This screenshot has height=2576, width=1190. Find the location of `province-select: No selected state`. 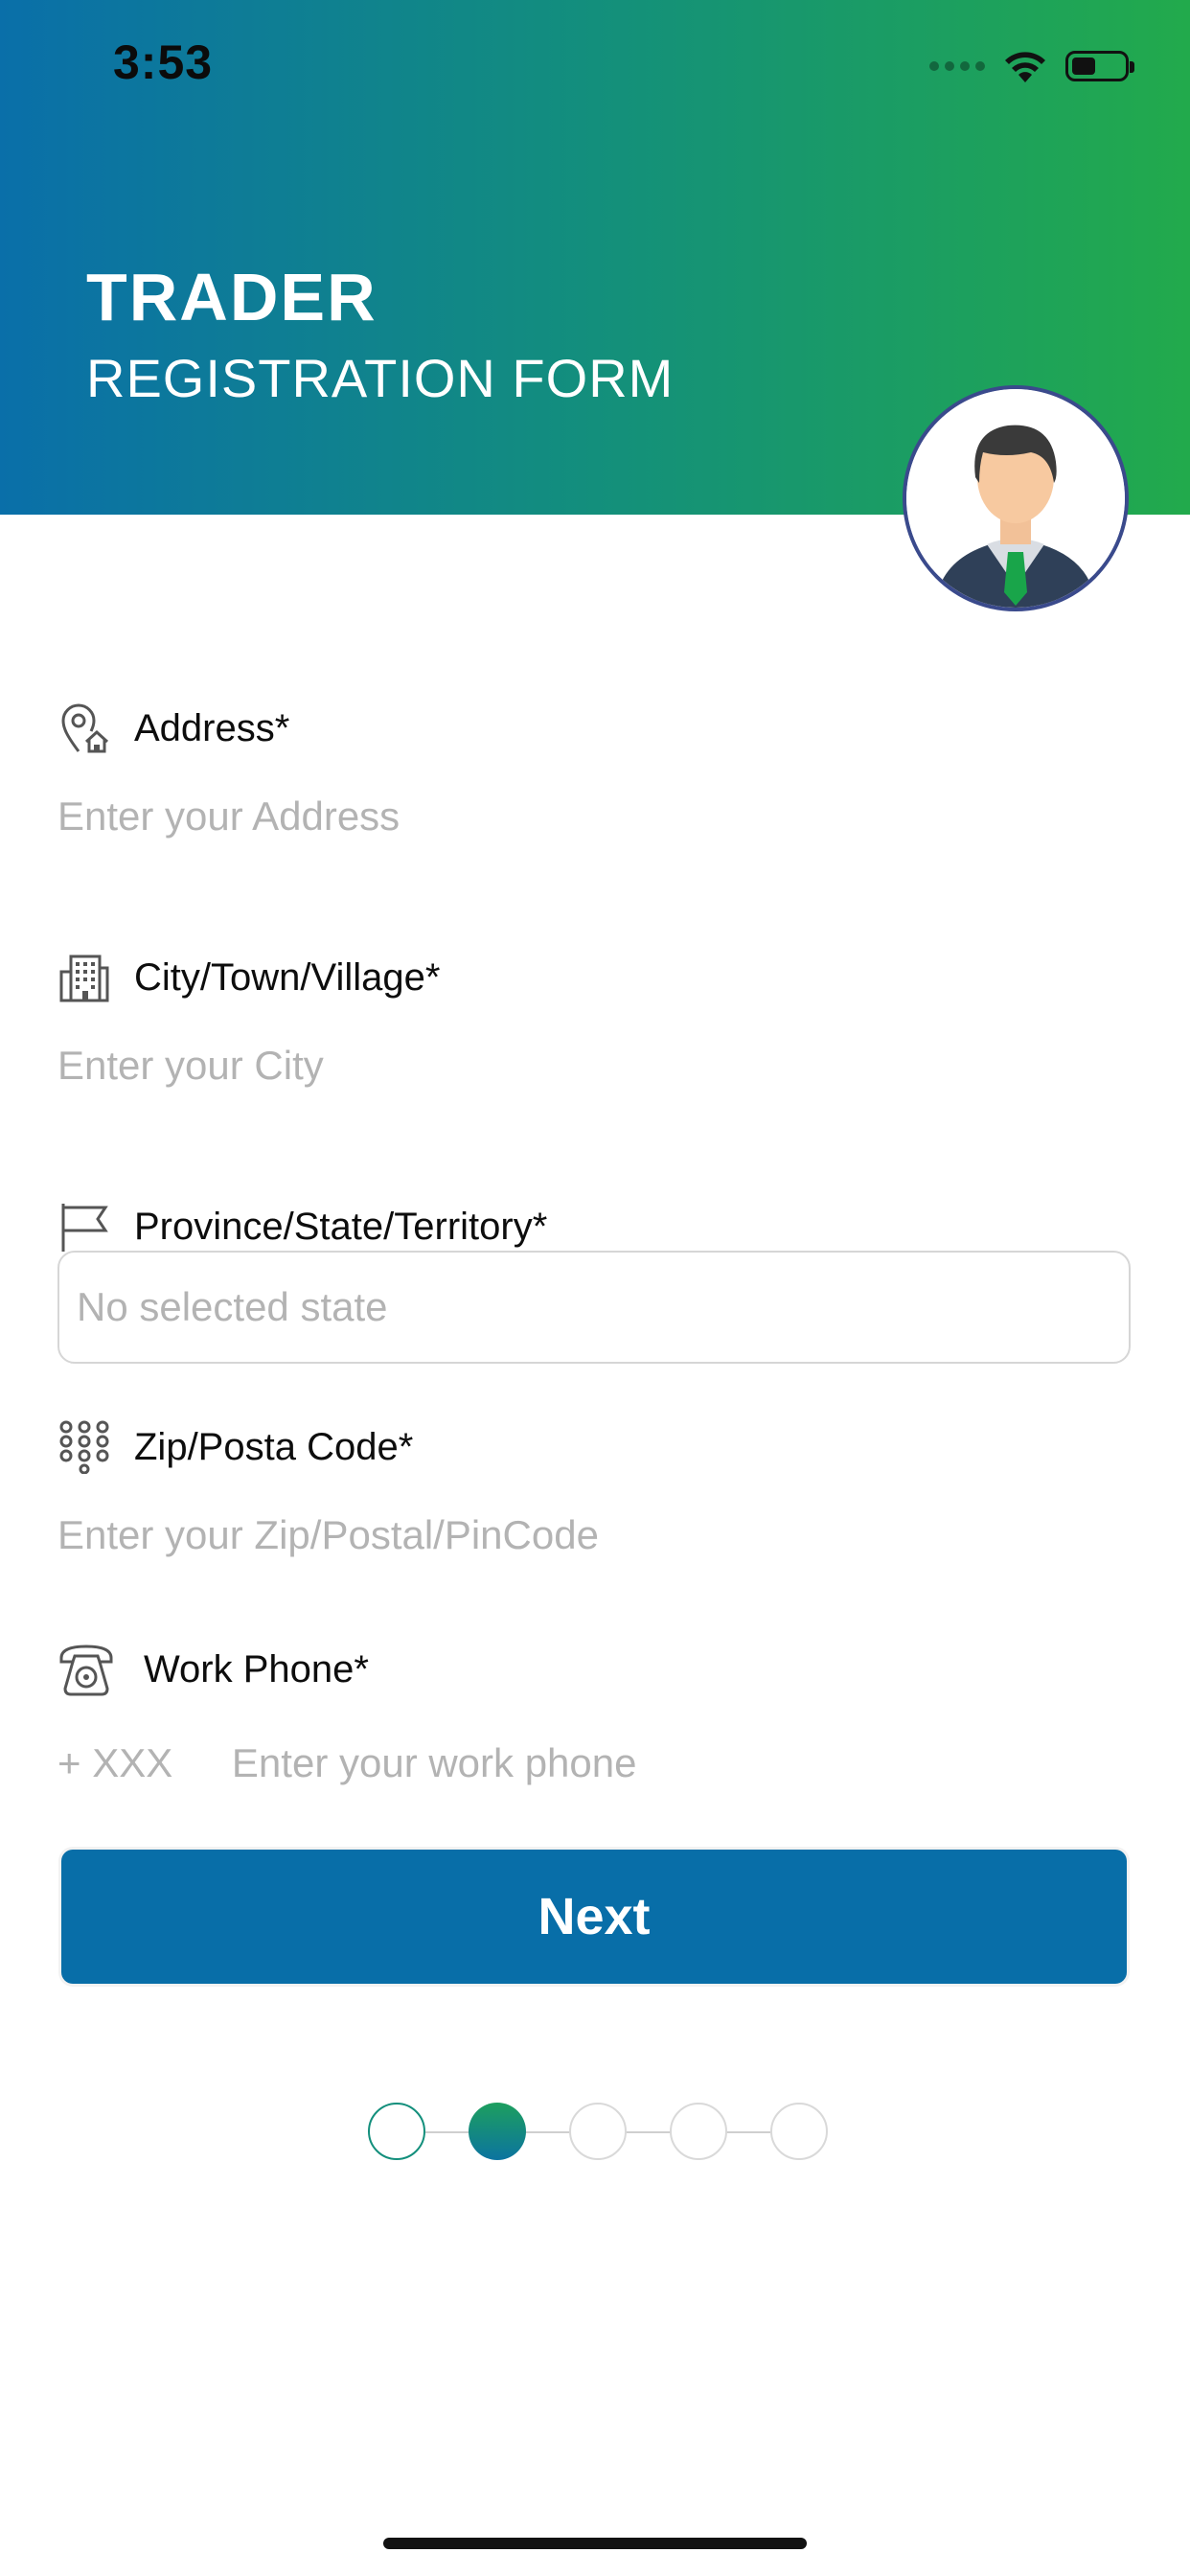

province-select: No selected state is located at coordinates (594, 1307).